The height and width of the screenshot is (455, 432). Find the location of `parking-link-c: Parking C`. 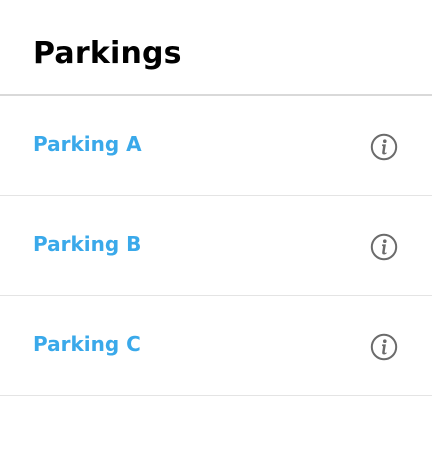

parking-link-c: Parking C is located at coordinates (87, 344).